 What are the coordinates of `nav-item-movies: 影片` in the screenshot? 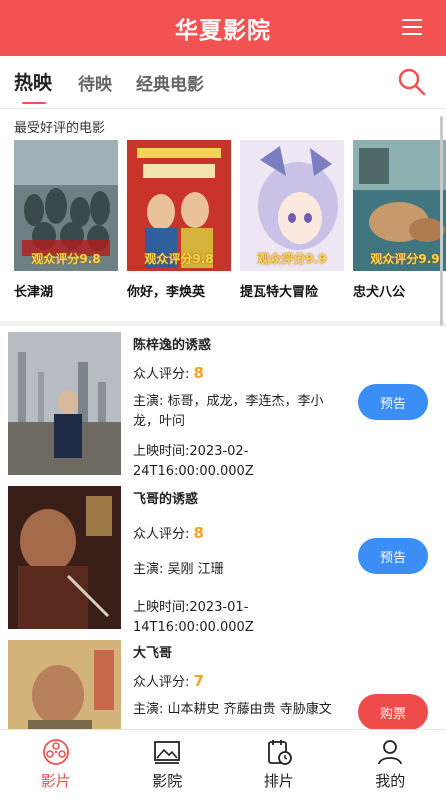 It's located at (56, 764).